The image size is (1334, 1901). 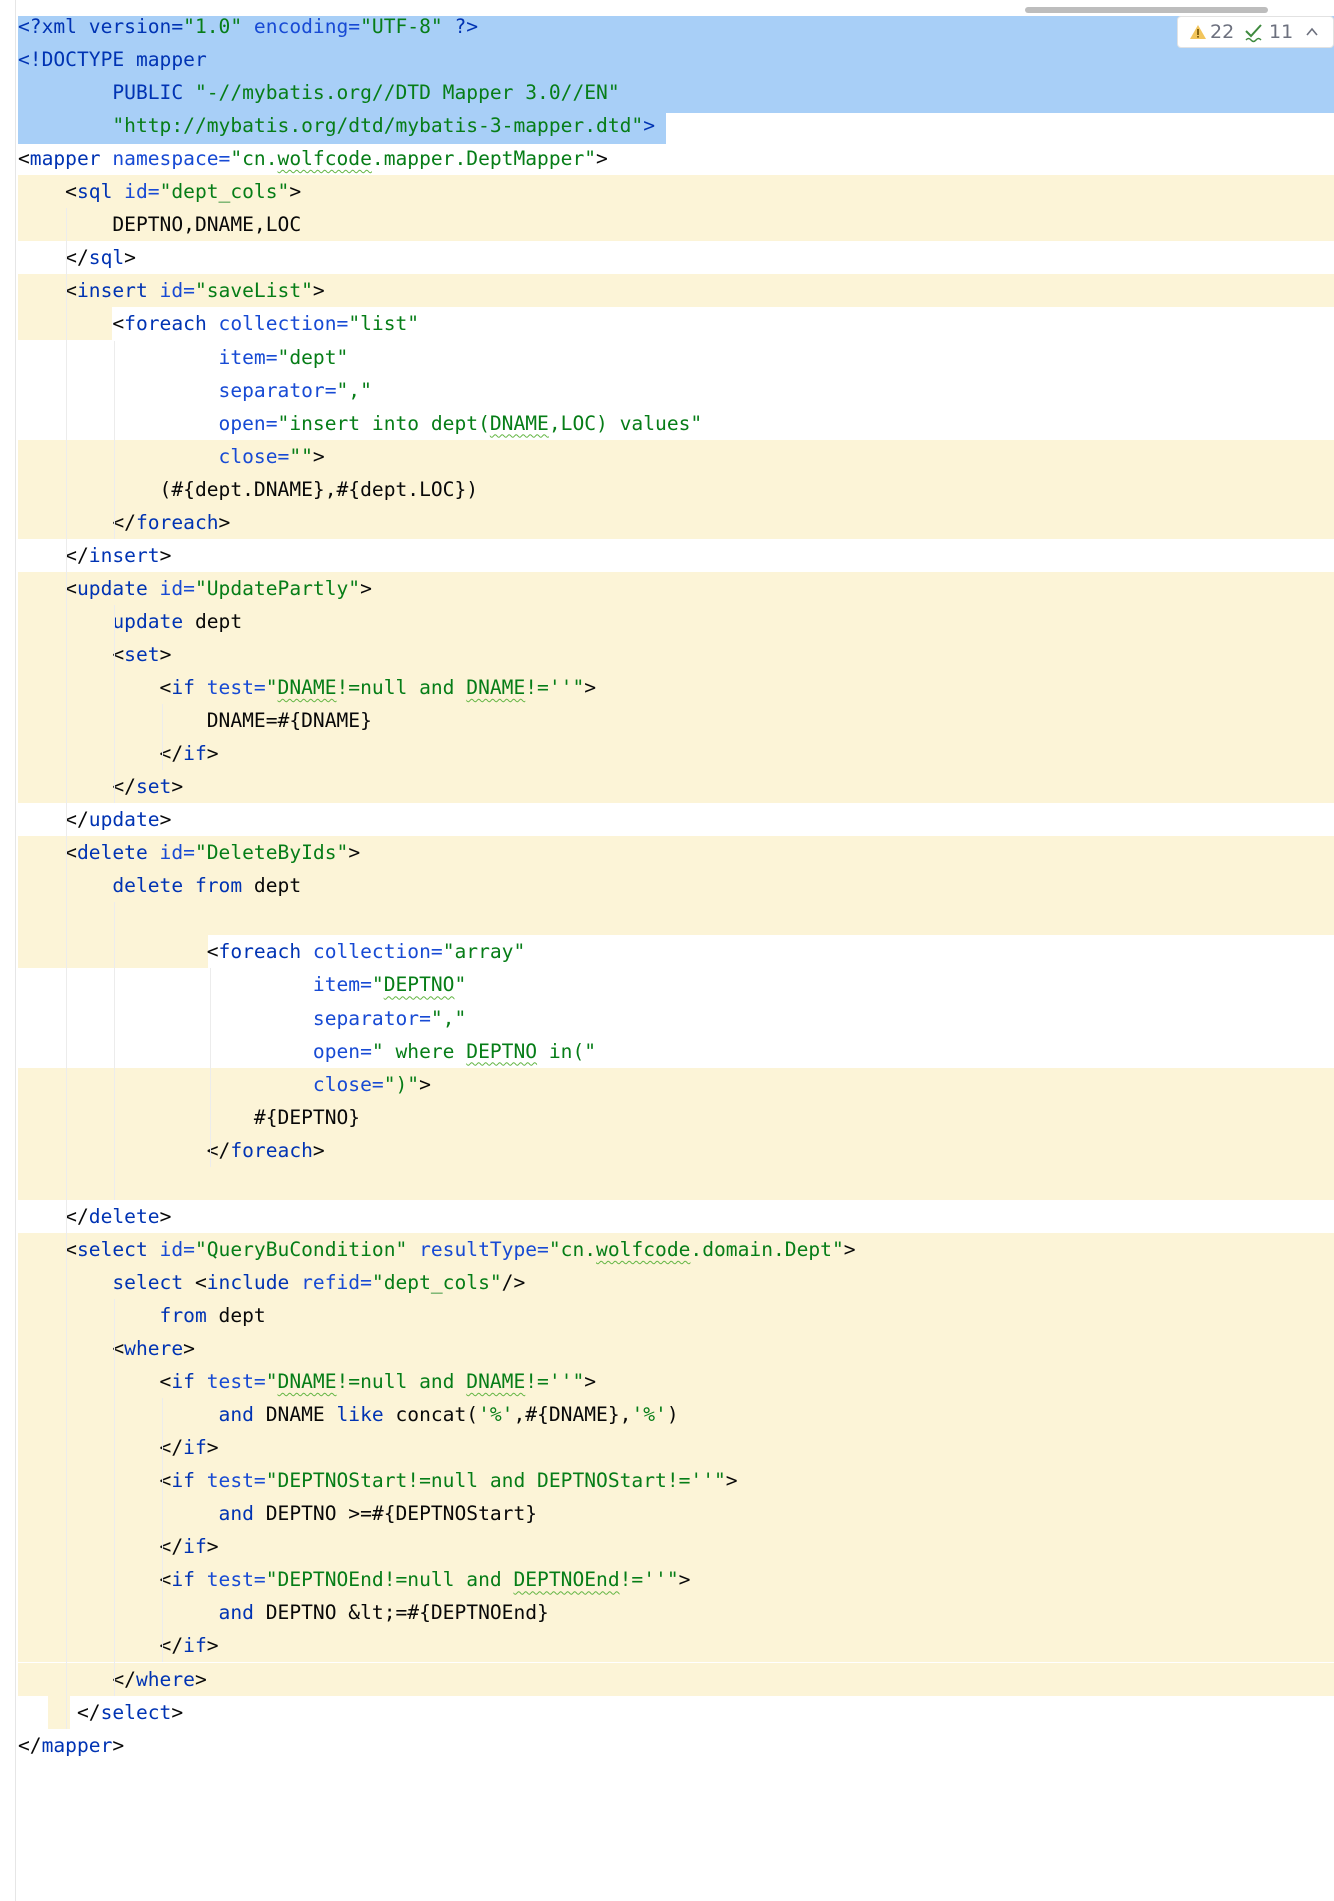 I want to click on inspection-widget: 22 11, so click(x=1255, y=32).